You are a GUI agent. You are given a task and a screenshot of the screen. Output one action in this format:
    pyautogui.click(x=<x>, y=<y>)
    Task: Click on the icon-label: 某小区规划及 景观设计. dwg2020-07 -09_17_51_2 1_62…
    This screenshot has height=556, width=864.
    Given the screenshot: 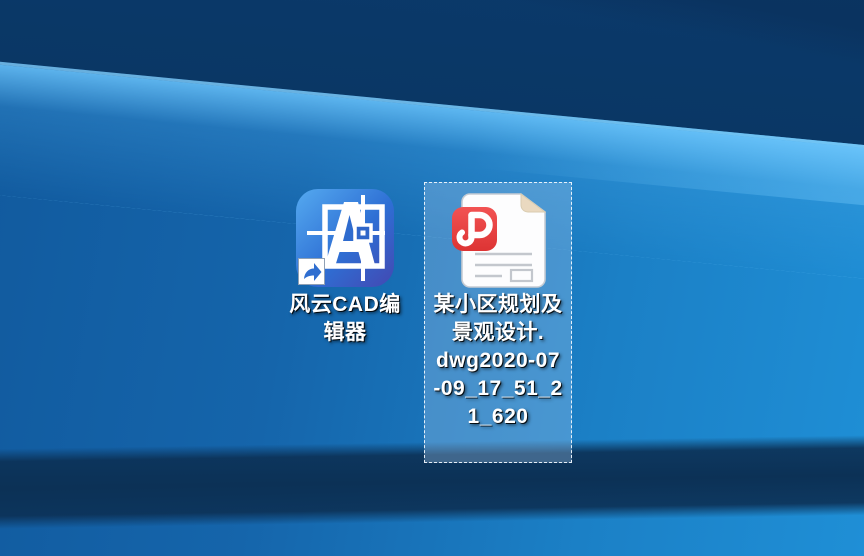 What is the action you would take?
    pyautogui.click(x=498, y=361)
    